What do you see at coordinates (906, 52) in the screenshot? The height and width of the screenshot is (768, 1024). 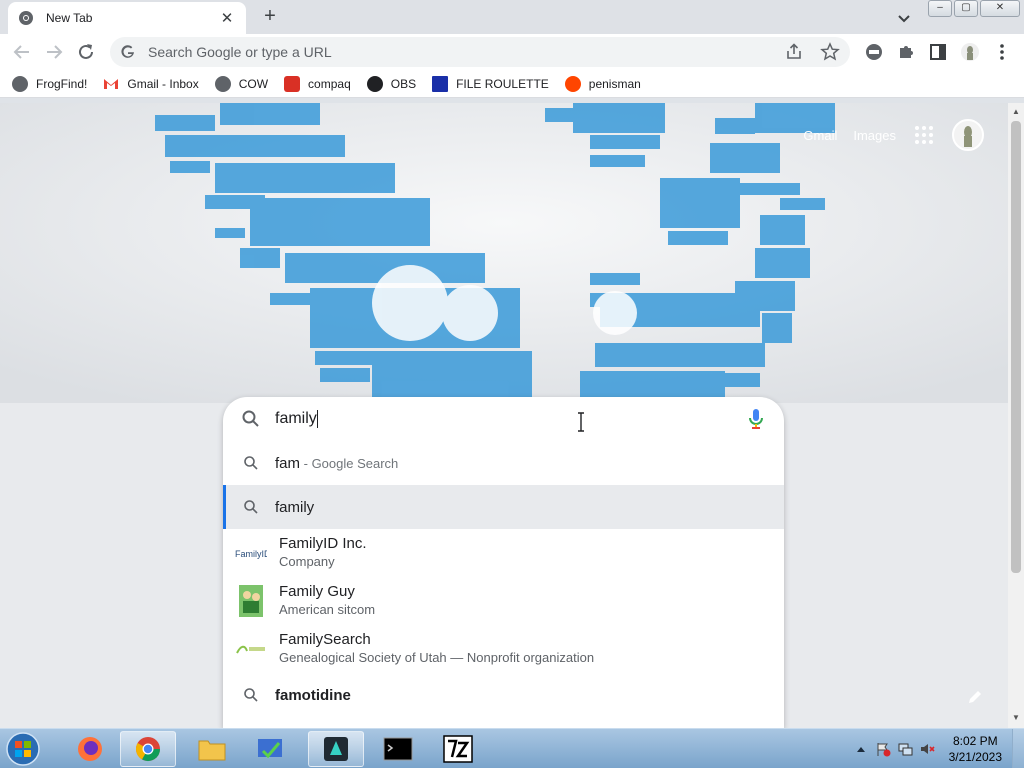 I see `extensions-puzzle-icon` at bounding box center [906, 52].